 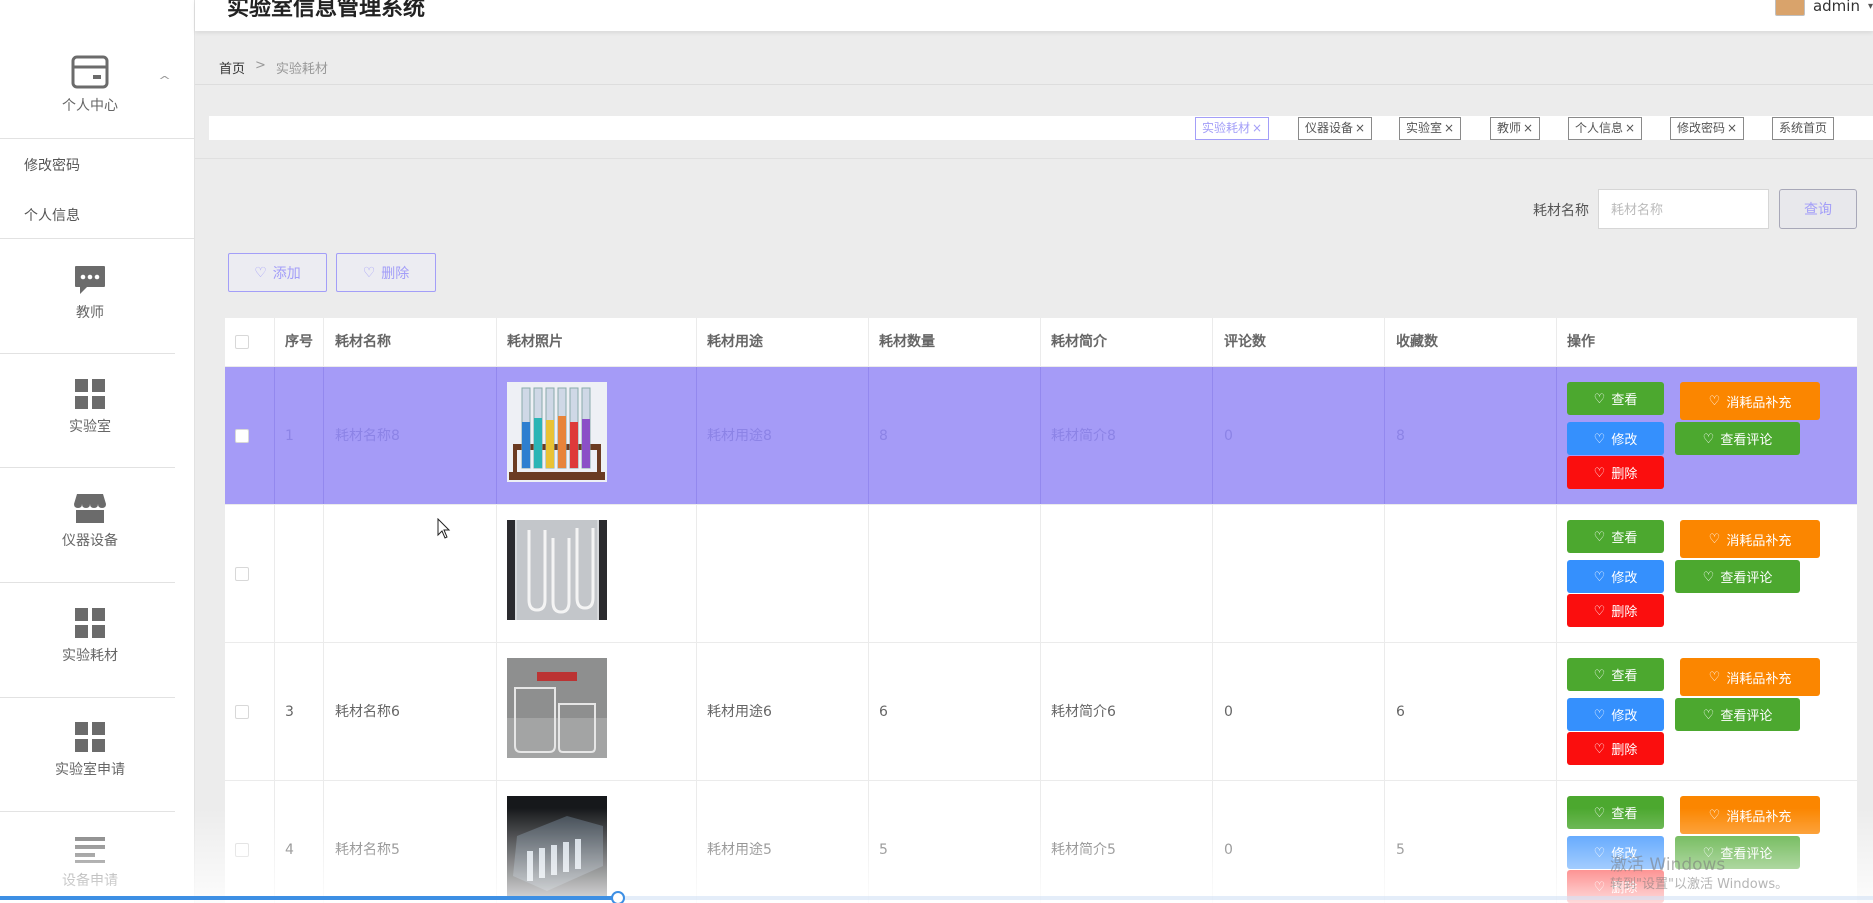 I want to click on sidebar-item-lab: 实验室, so click(x=90, y=407).